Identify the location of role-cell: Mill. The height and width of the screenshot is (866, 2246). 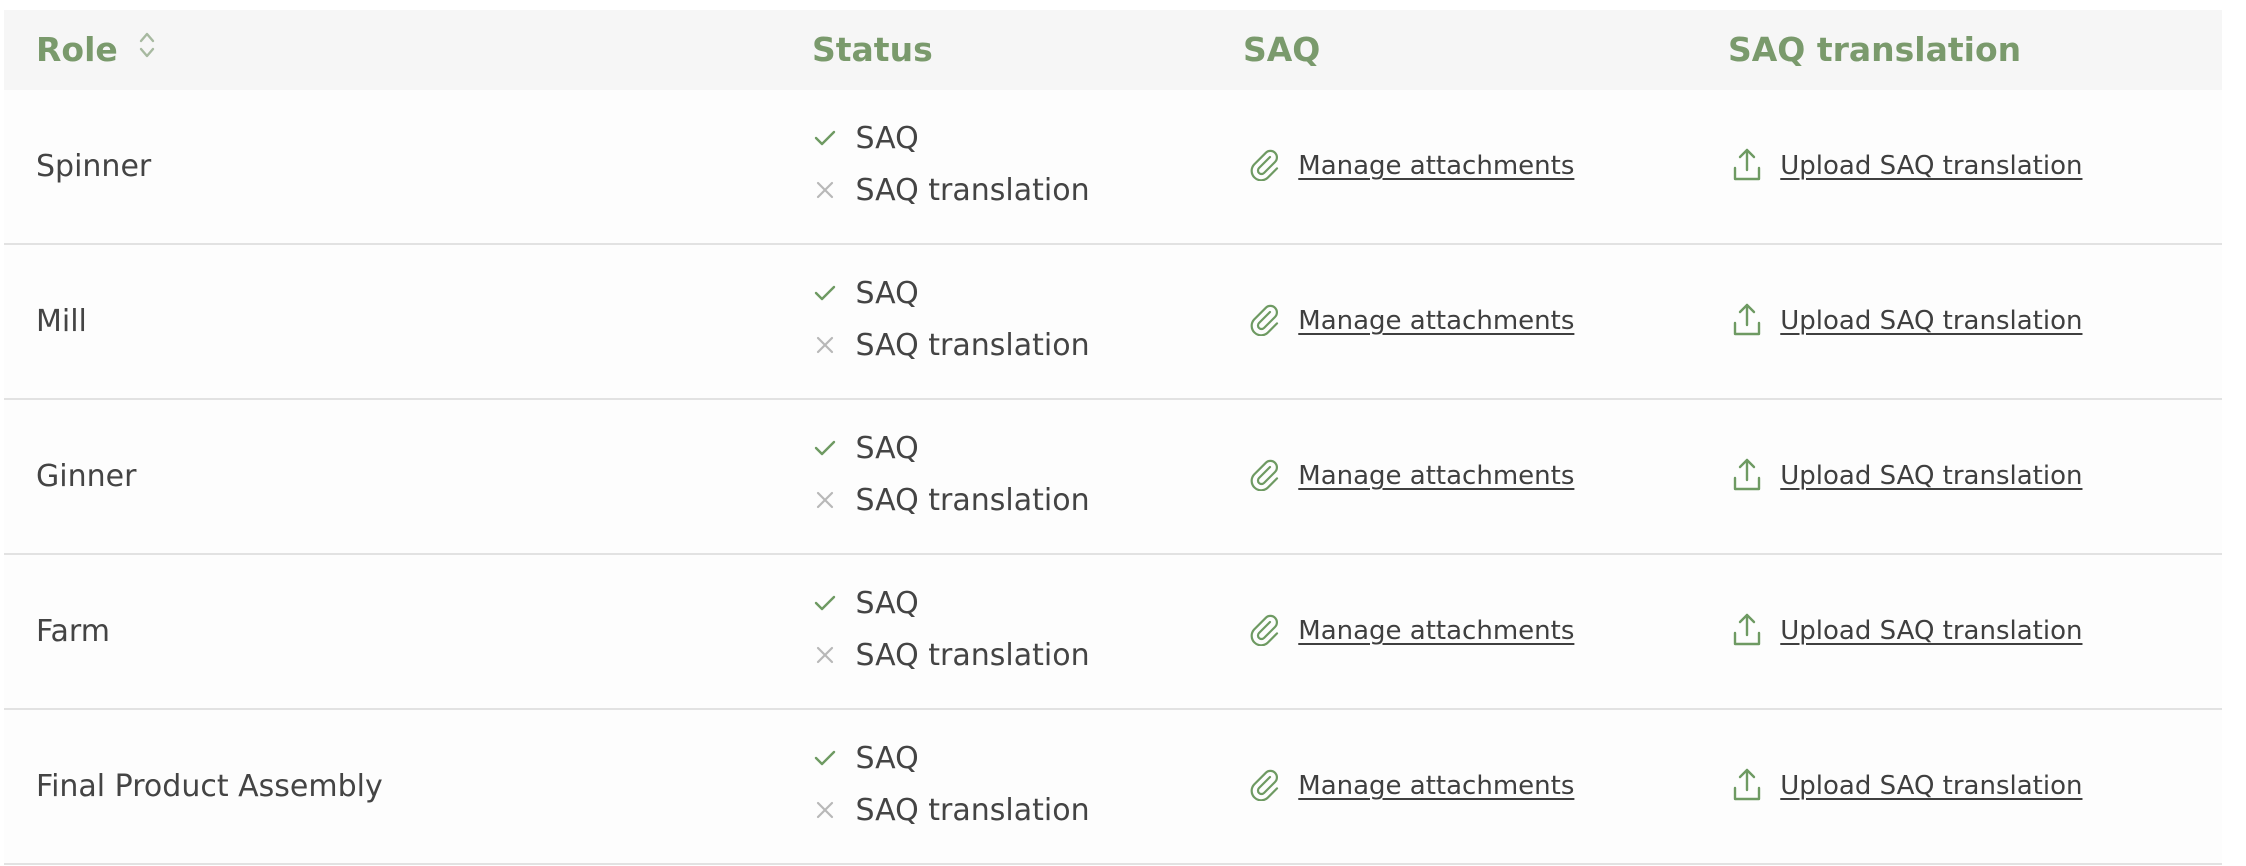
(61, 321).